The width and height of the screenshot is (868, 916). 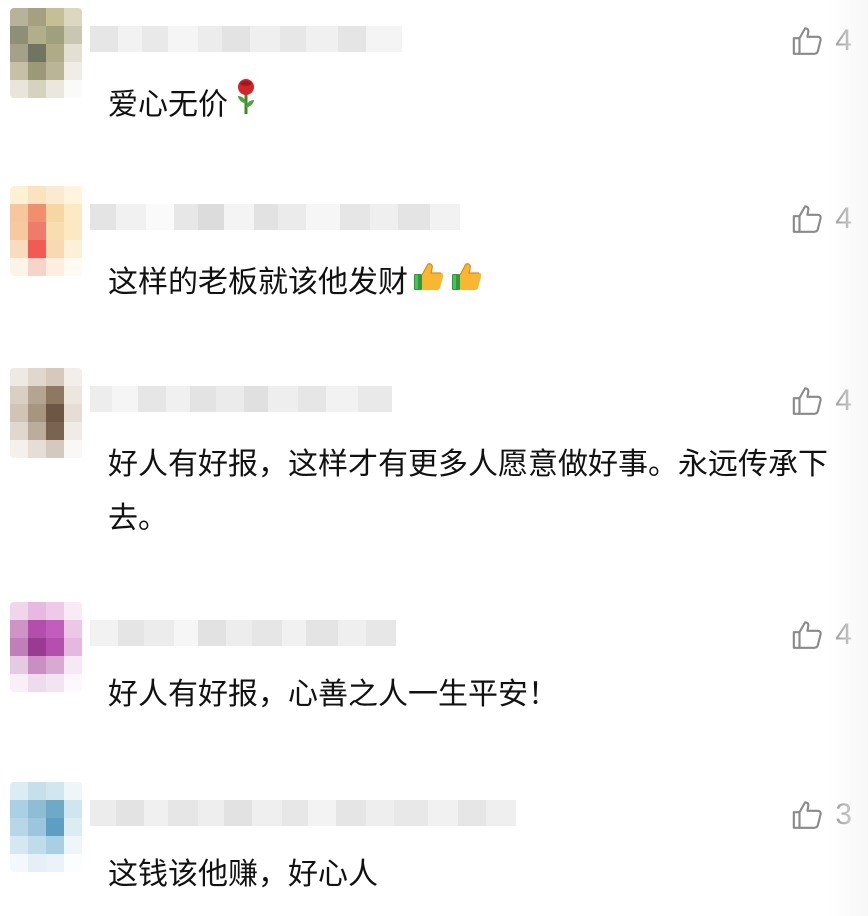 What do you see at coordinates (473, 106) in the screenshot?
I see `comment-text: 爱心无价` at bounding box center [473, 106].